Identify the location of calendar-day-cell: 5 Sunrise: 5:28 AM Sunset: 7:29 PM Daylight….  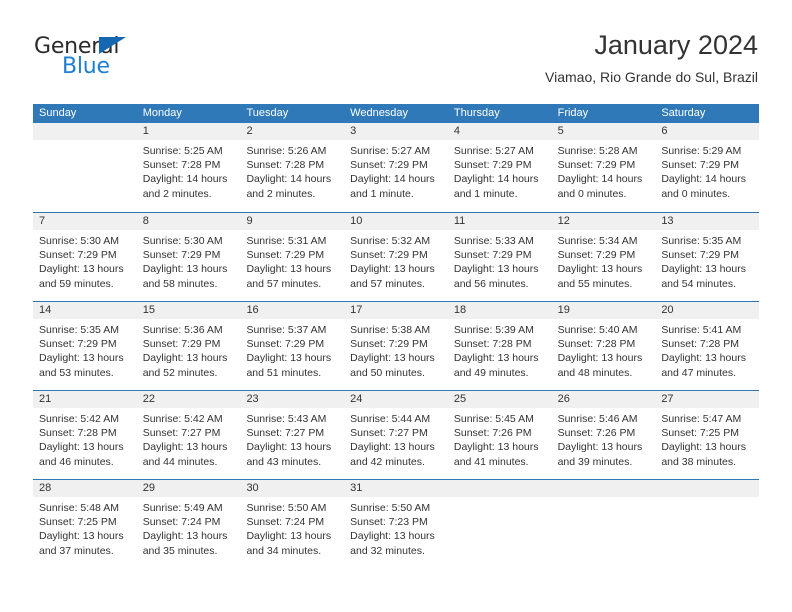
(603, 167).